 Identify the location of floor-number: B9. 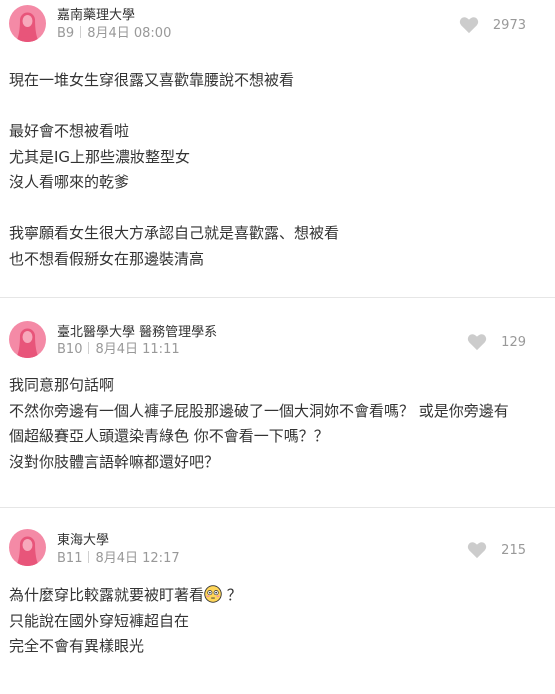
(66, 33).